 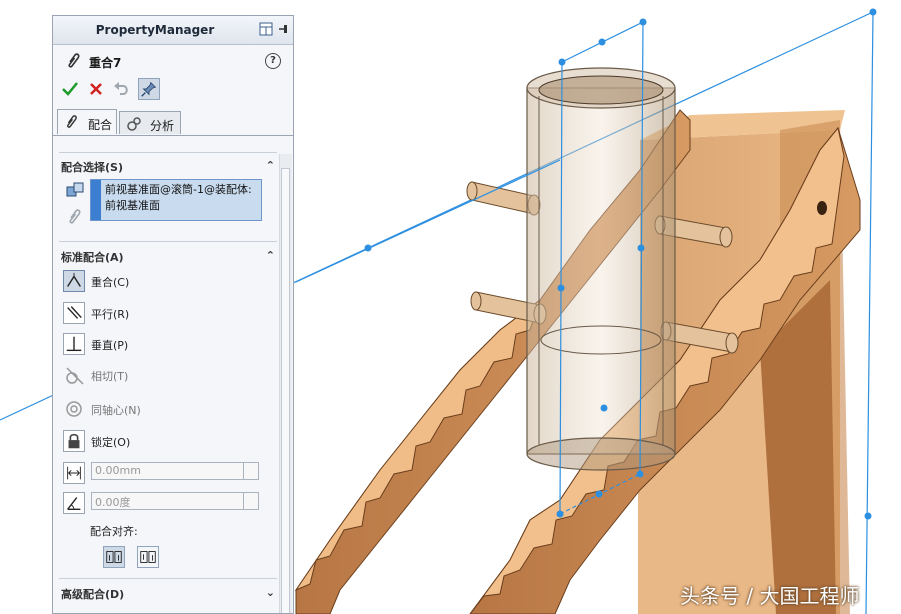 I want to click on help-button: ?, so click(x=273, y=61).